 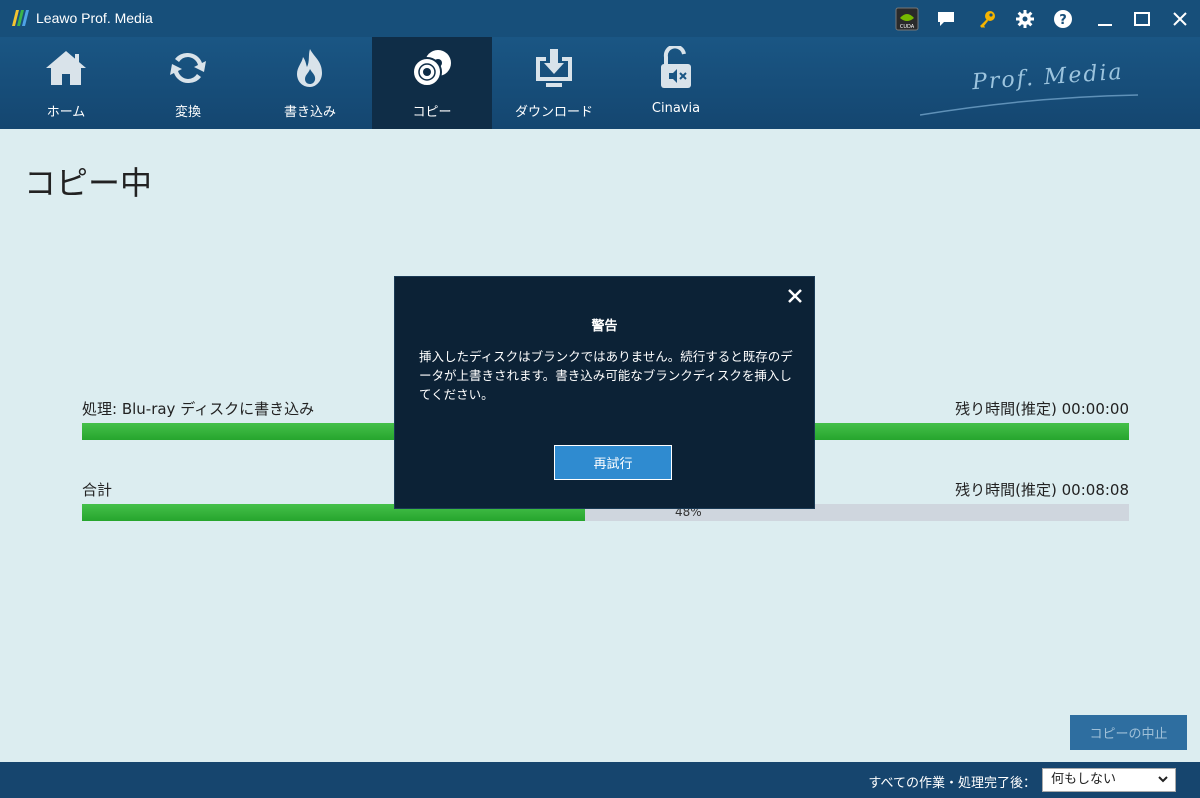 What do you see at coordinates (187, 112) in the screenshot?
I see `nav-tab-label: 変換` at bounding box center [187, 112].